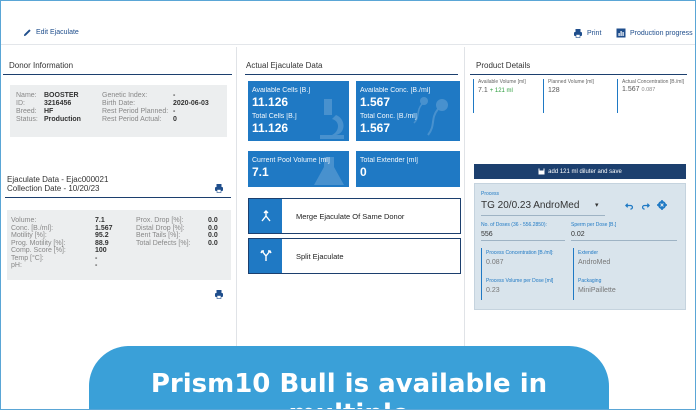 The image size is (696, 410). Describe the element at coordinates (26, 95) in the screenshot. I see `donor-name-label: Name:` at that location.